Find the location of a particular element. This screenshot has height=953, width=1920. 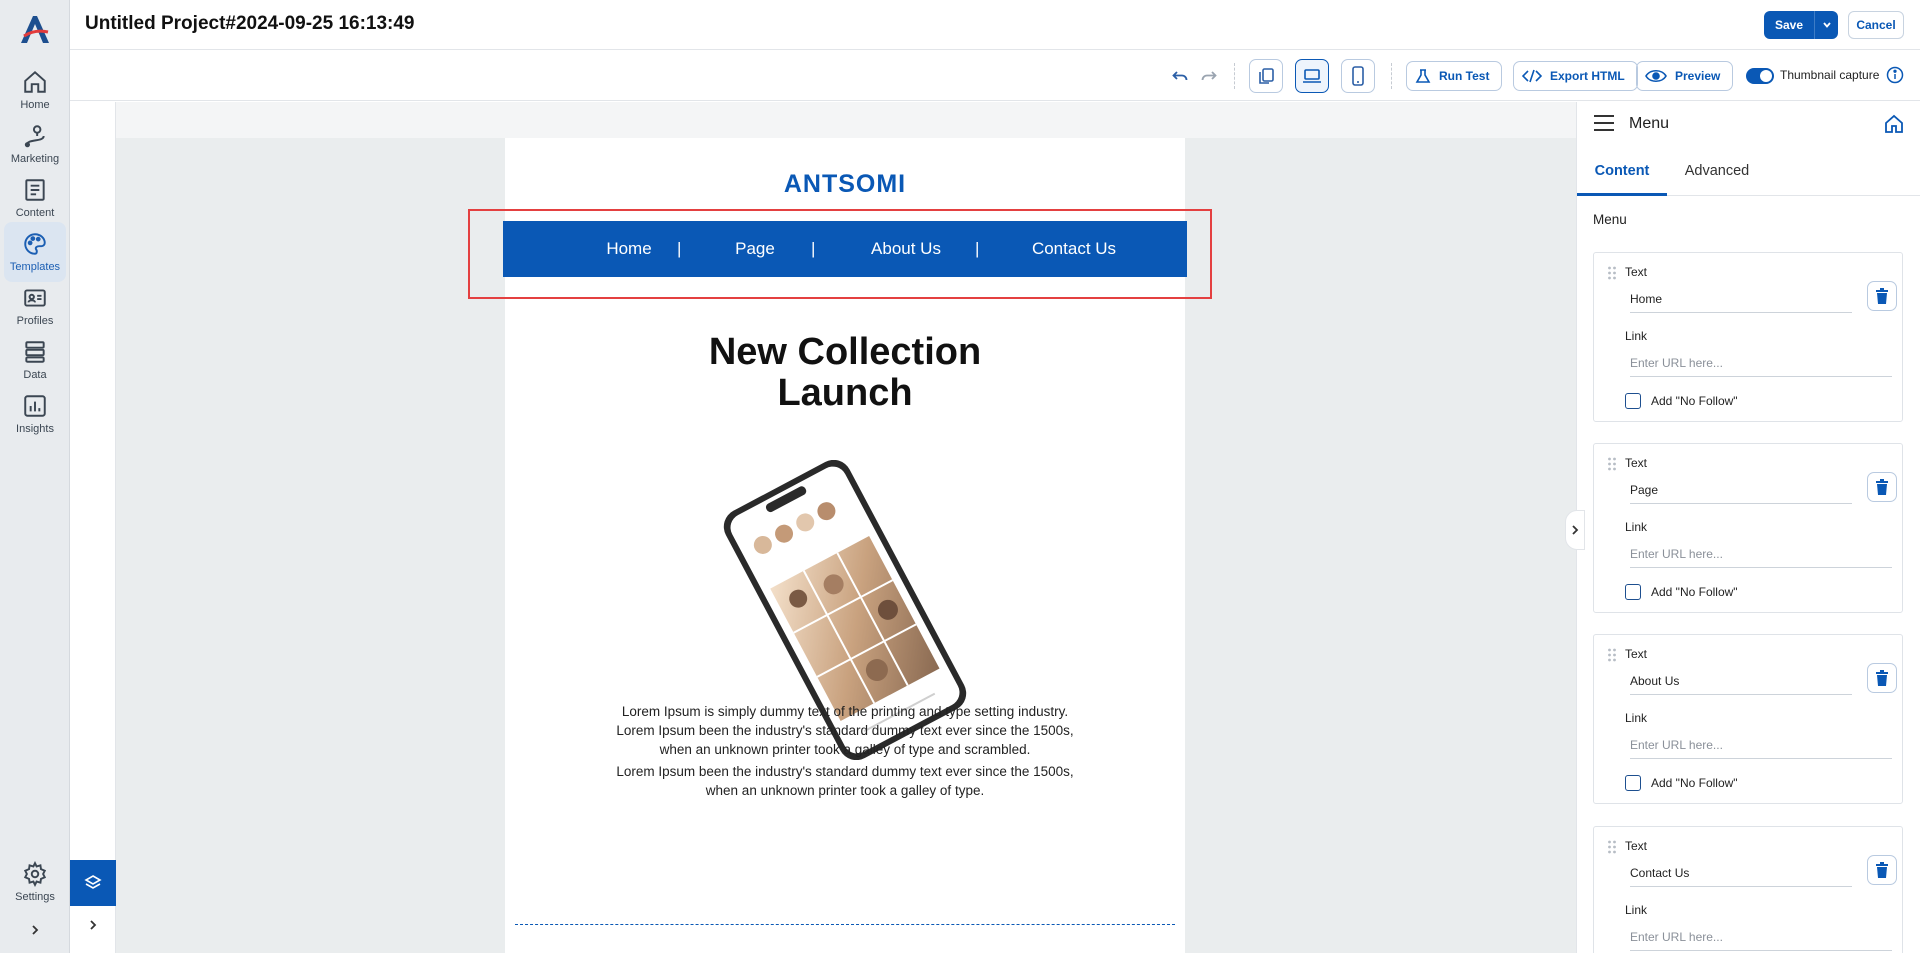

chevron-down-icon is located at coordinates (1826, 25).